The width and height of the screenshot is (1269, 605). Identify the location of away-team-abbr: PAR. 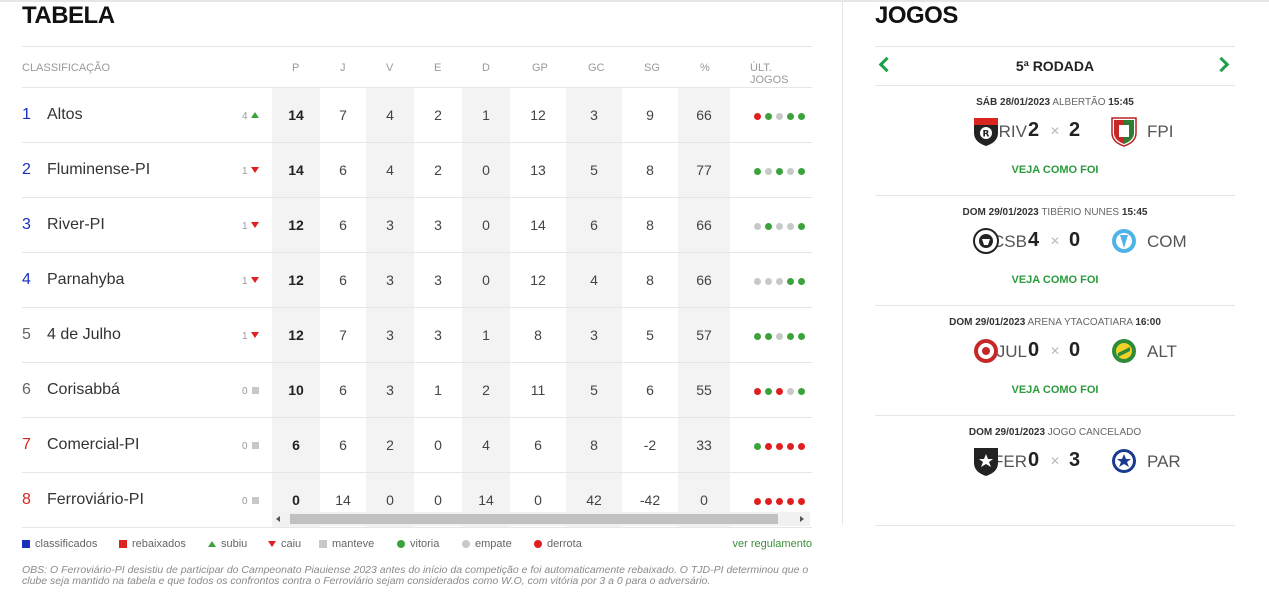
(1164, 461).